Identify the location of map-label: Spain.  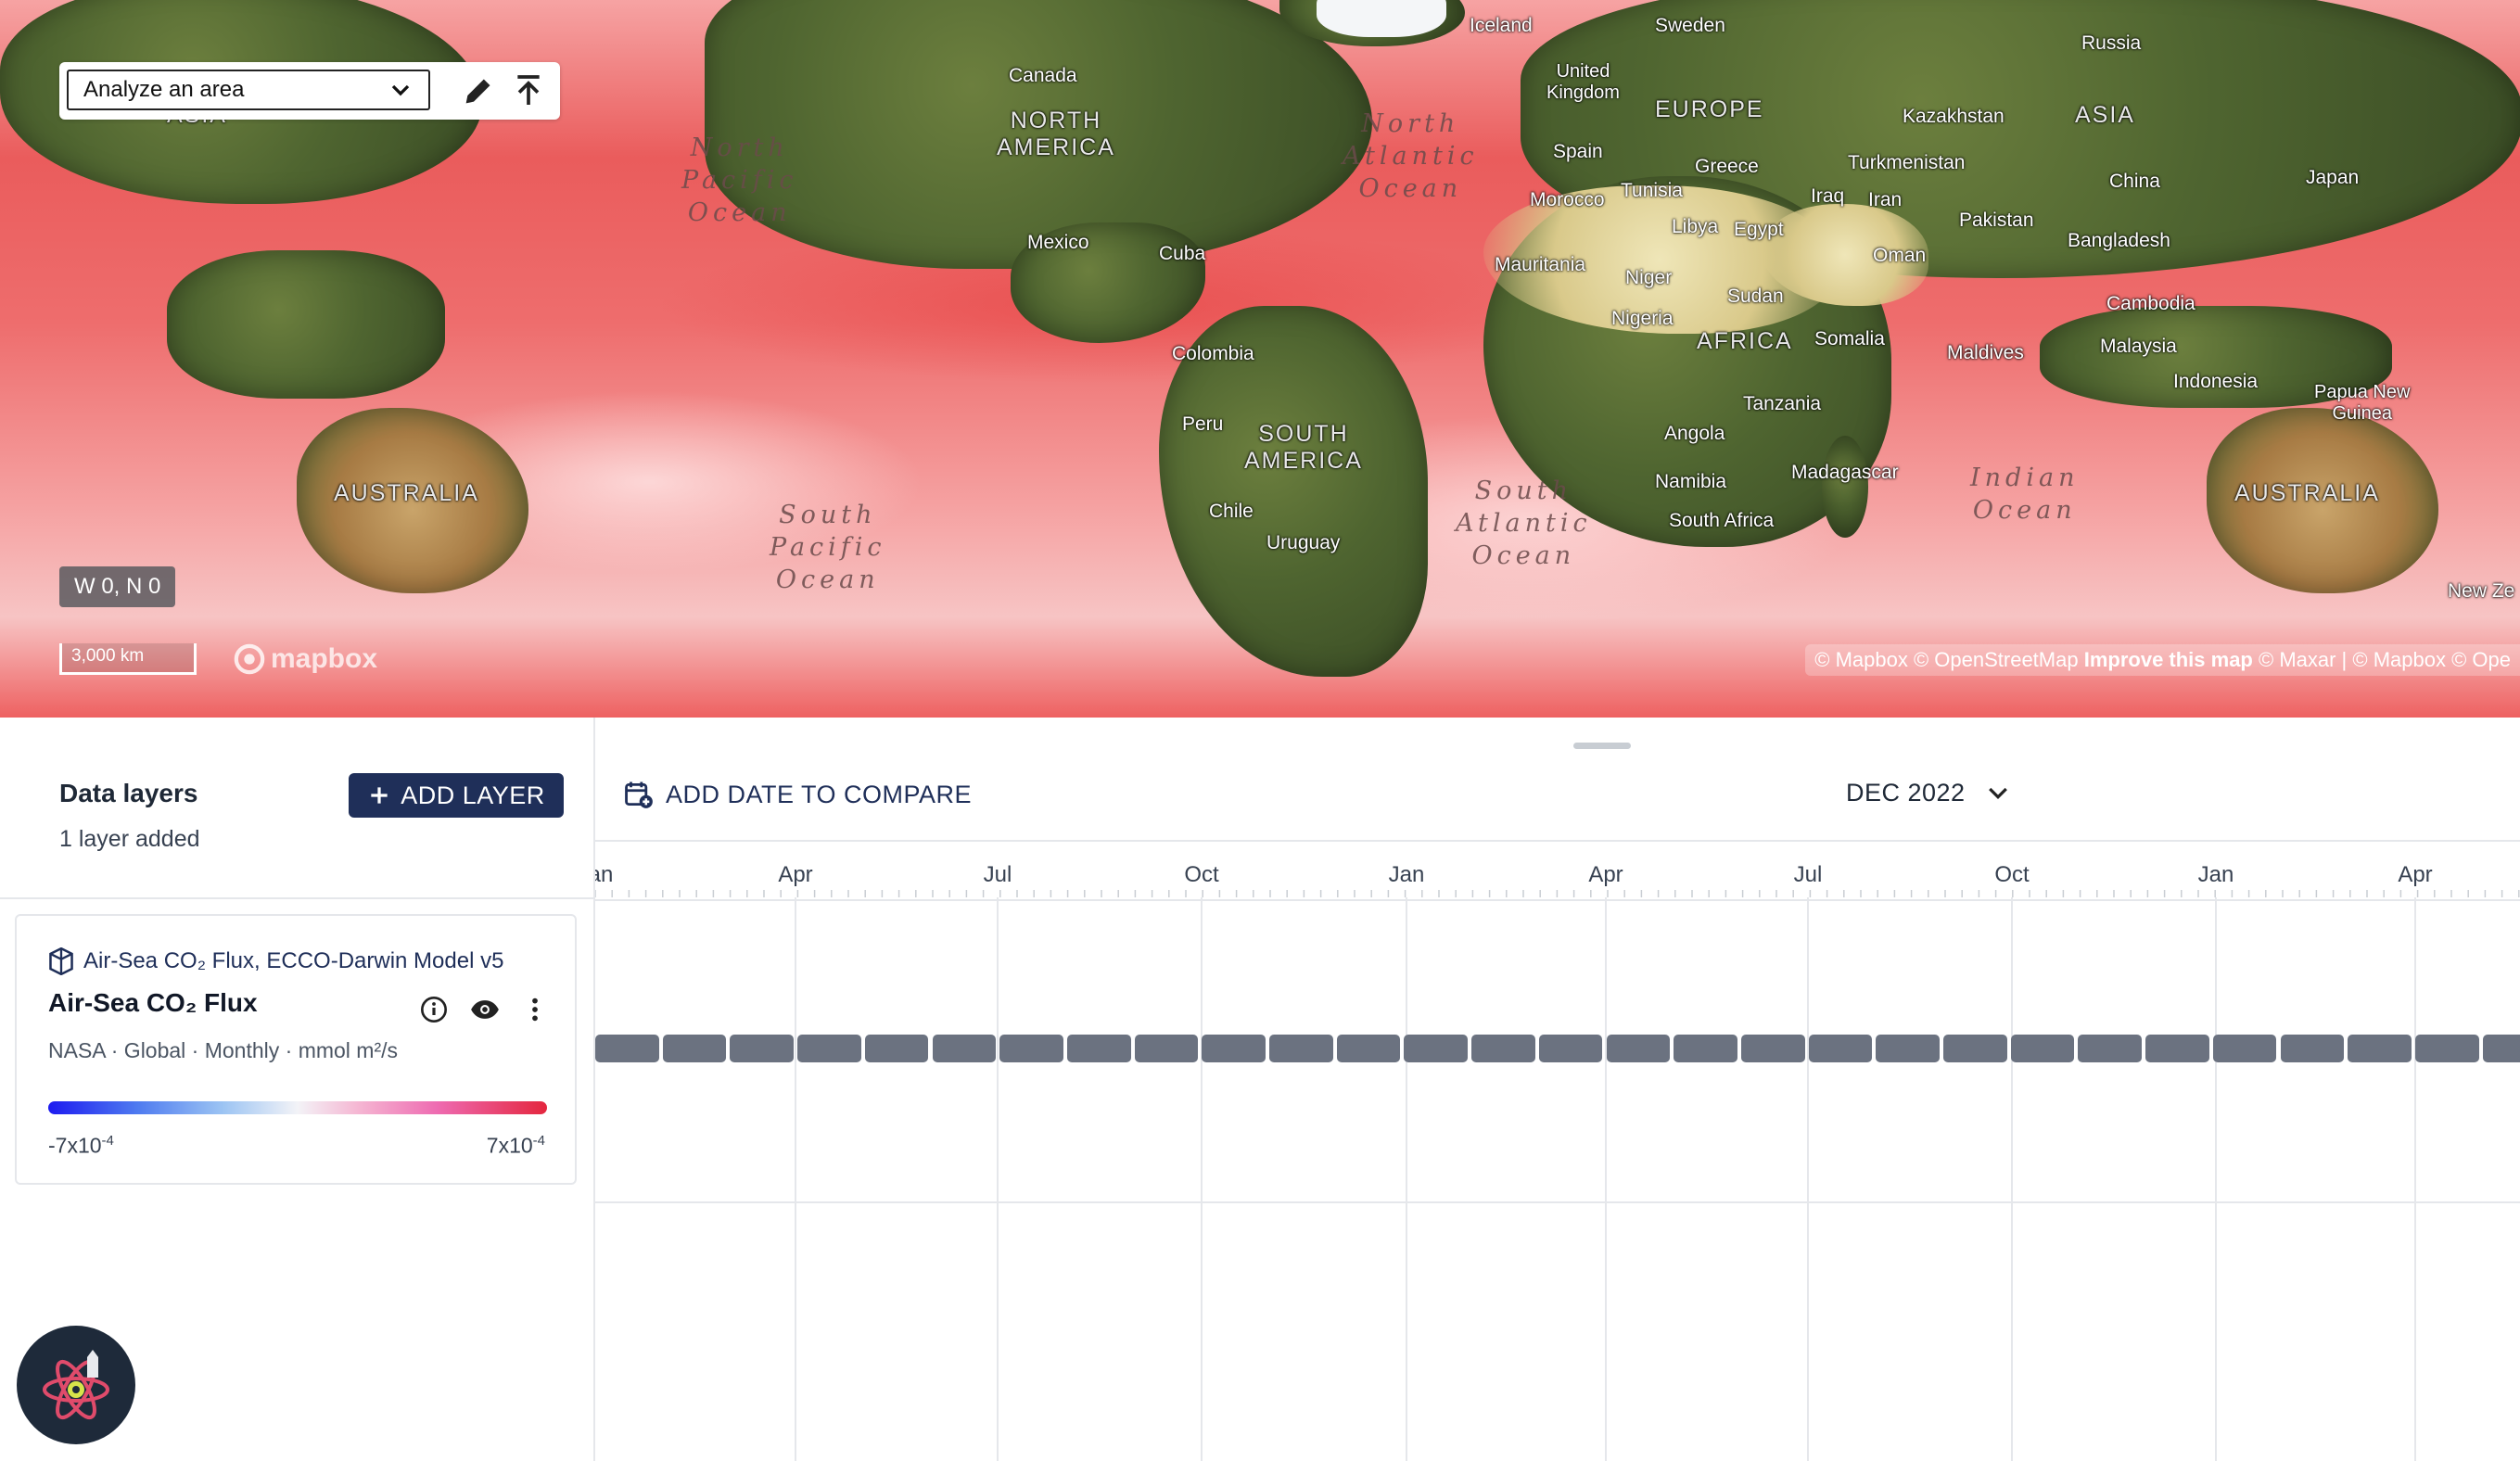
(1578, 151).